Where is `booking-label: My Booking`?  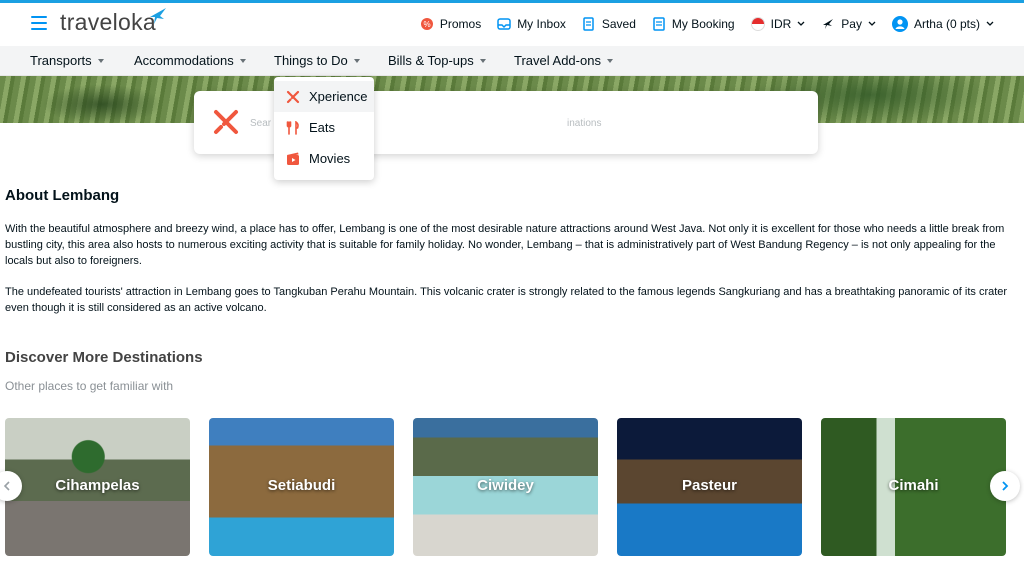 booking-label: My Booking is located at coordinates (703, 24).